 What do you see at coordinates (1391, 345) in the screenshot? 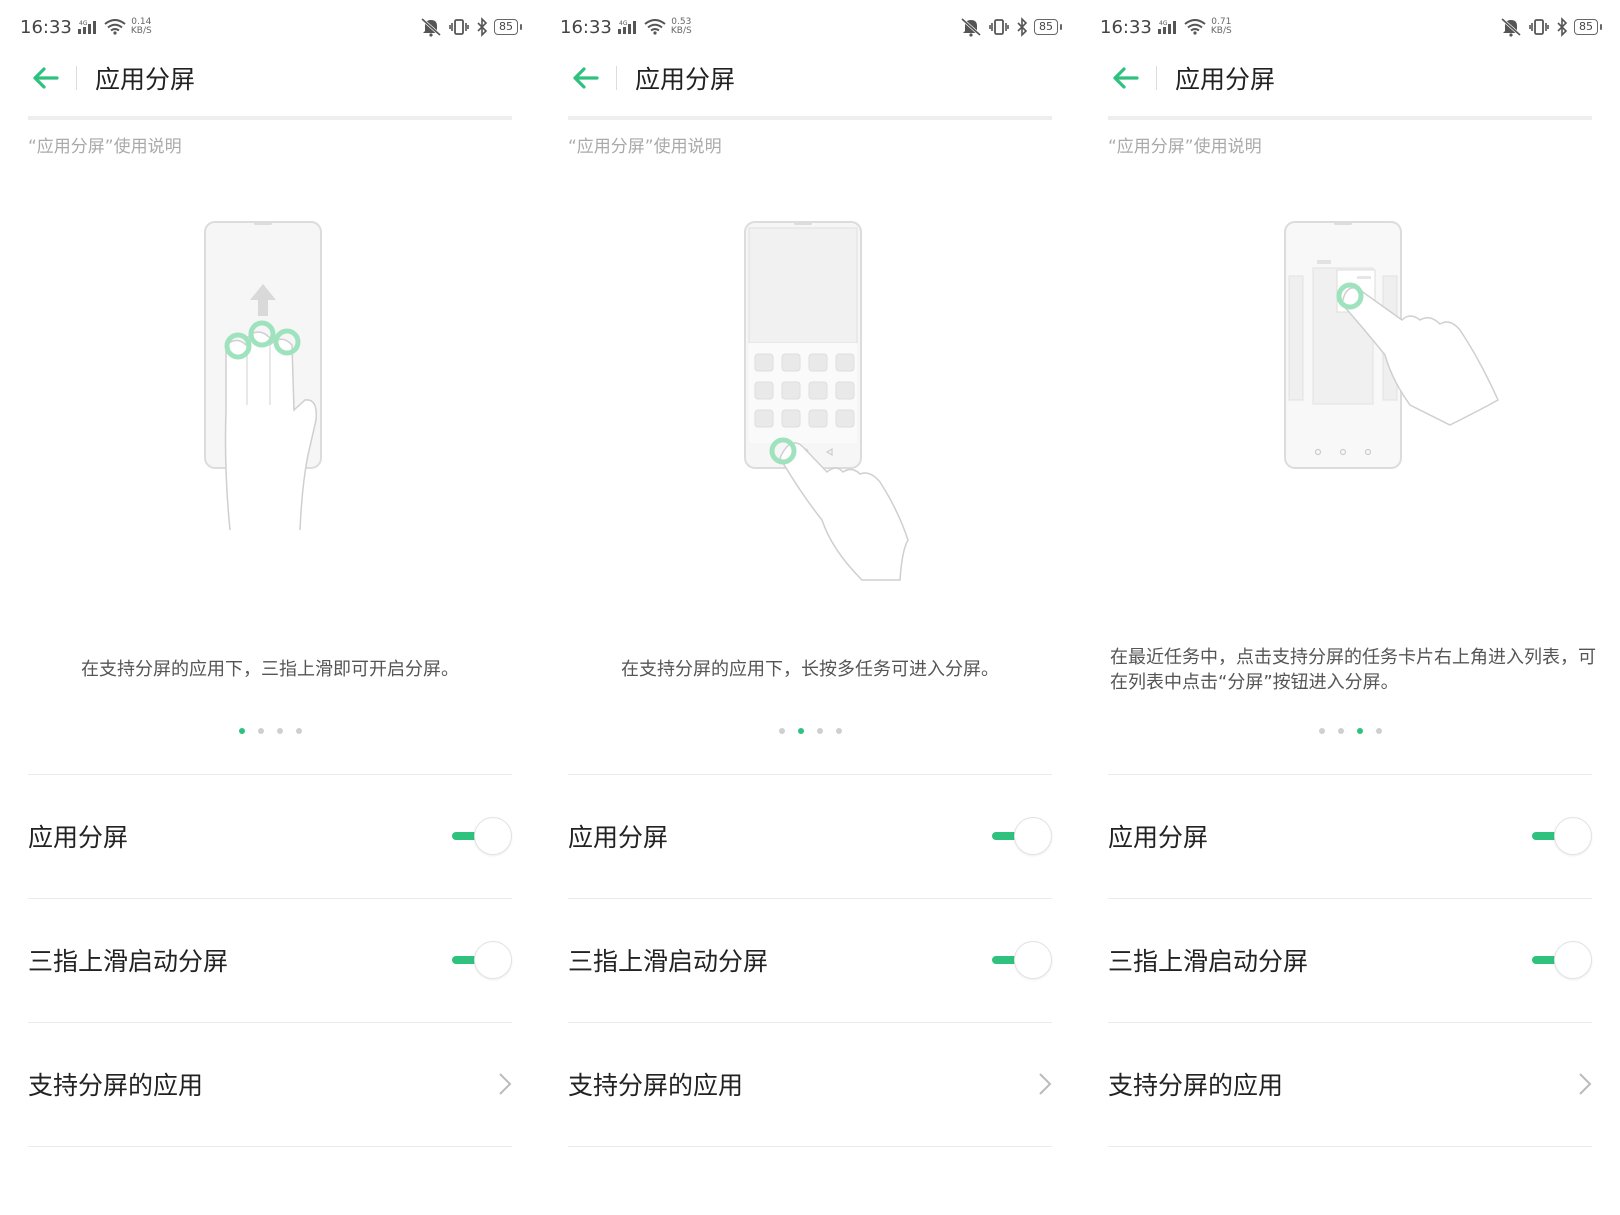
I see `recent-tasks-illustration` at bounding box center [1391, 345].